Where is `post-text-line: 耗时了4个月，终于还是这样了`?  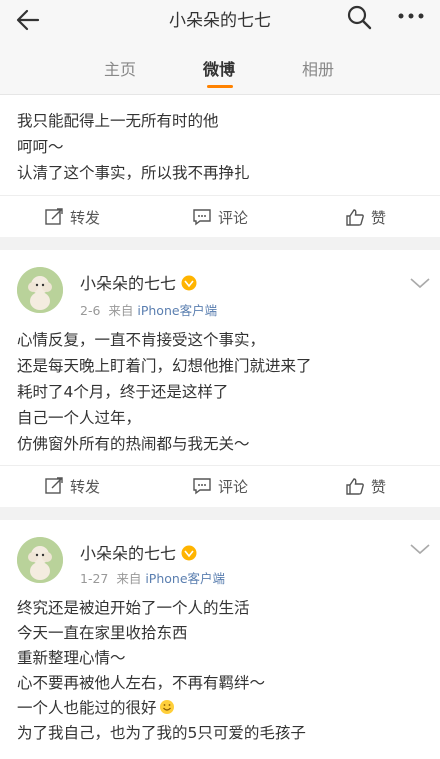
post-text-line: 耗时了4个月，终于还是这样了 is located at coordinates (123, 392).